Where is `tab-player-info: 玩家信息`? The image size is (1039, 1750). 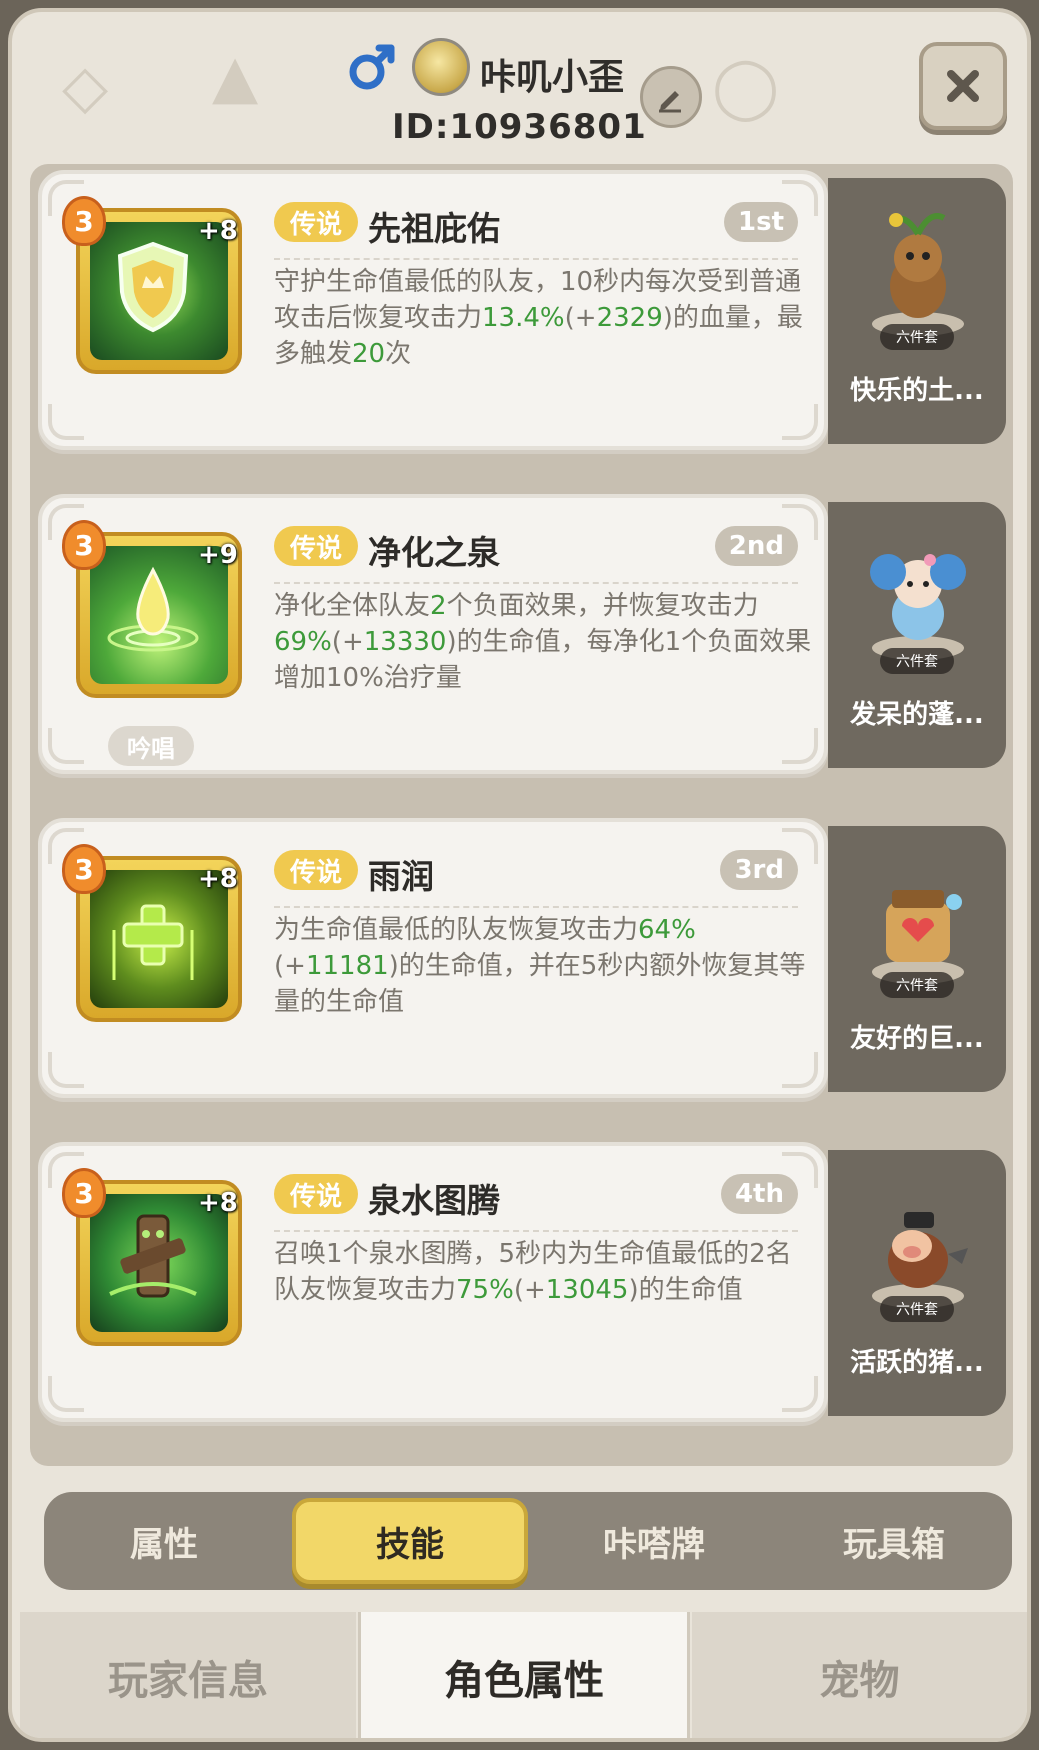
tab-player-info: 玩家信息 is located at coordinates (188, 1675).